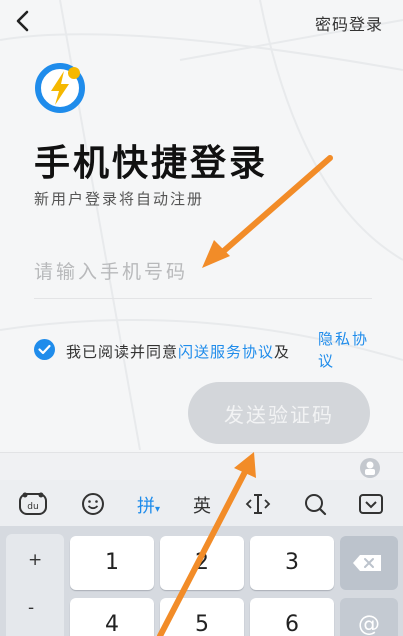  I want to click on key-2: 2, so click(202, 563).